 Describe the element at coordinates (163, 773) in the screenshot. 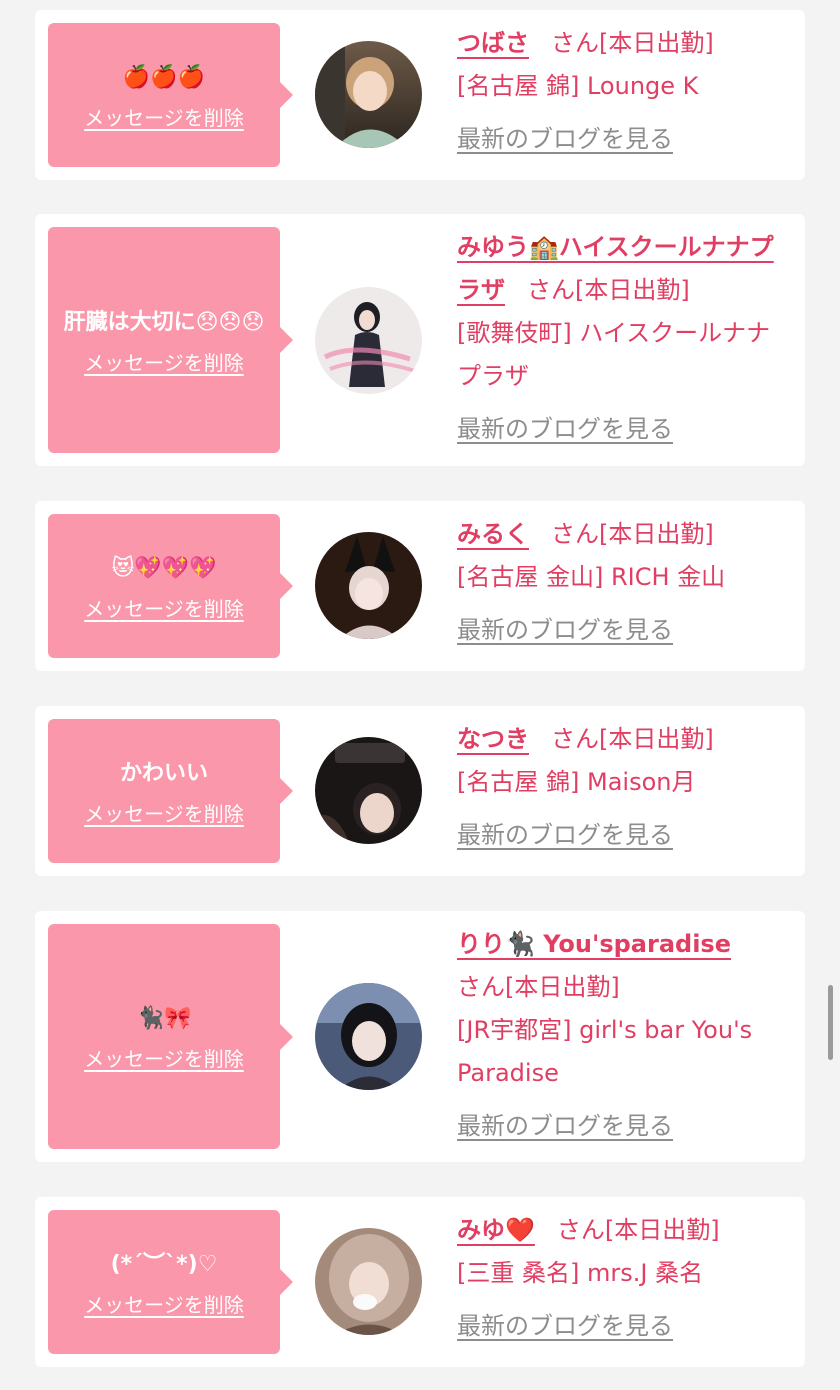

I see `message-text: かわいい` at that location.